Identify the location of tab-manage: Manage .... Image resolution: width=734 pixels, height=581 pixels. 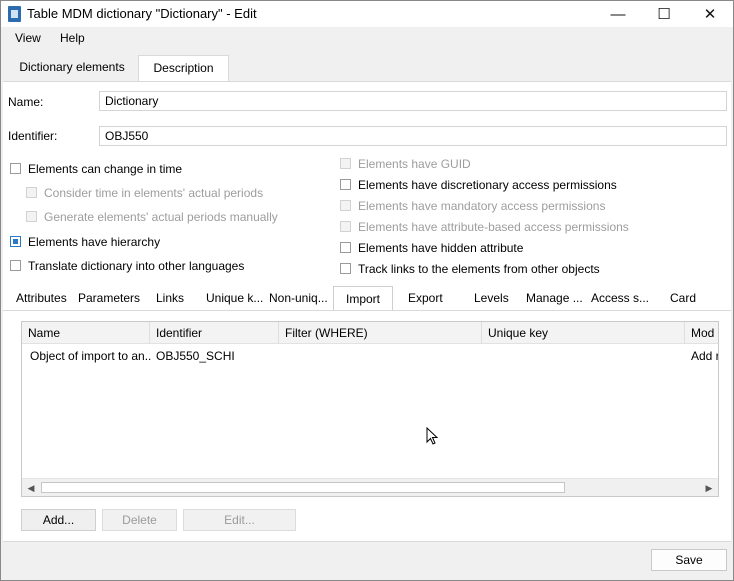
(554, 298).